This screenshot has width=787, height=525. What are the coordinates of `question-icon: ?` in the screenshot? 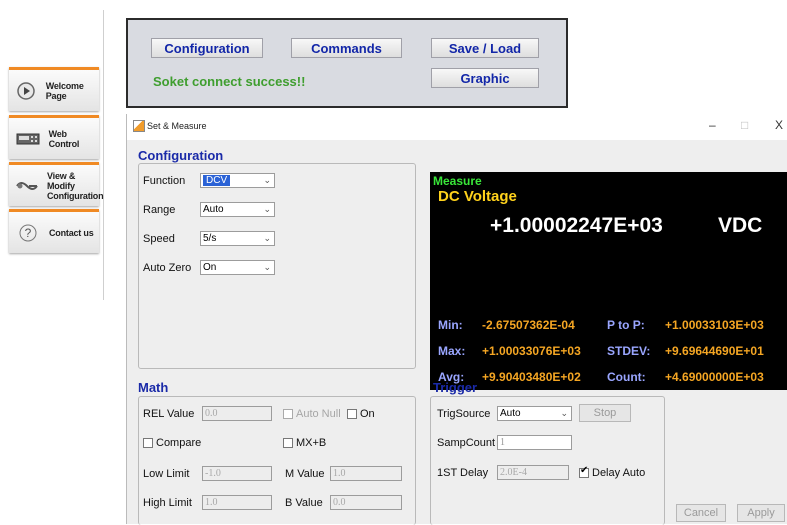 It's located at (28, 233).